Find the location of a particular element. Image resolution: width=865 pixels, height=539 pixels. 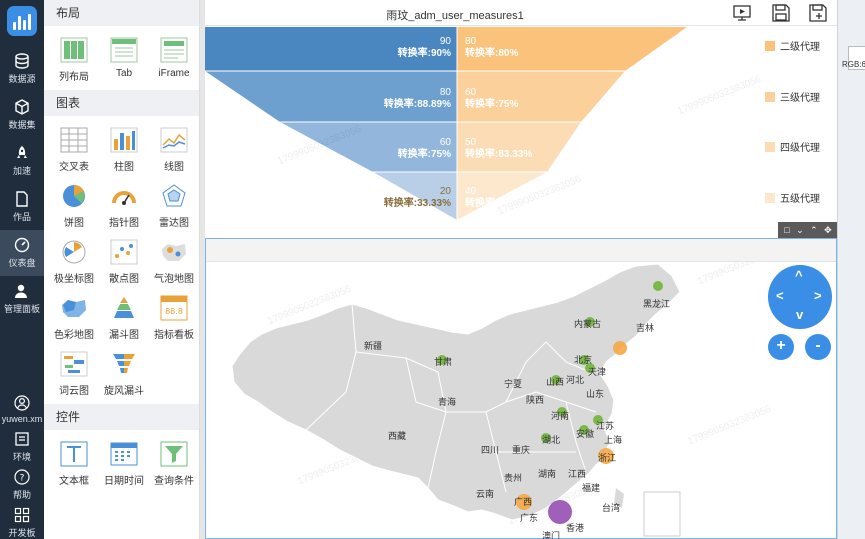

component-radar-chart: 雷达图 is located at coordinates (174, 205).